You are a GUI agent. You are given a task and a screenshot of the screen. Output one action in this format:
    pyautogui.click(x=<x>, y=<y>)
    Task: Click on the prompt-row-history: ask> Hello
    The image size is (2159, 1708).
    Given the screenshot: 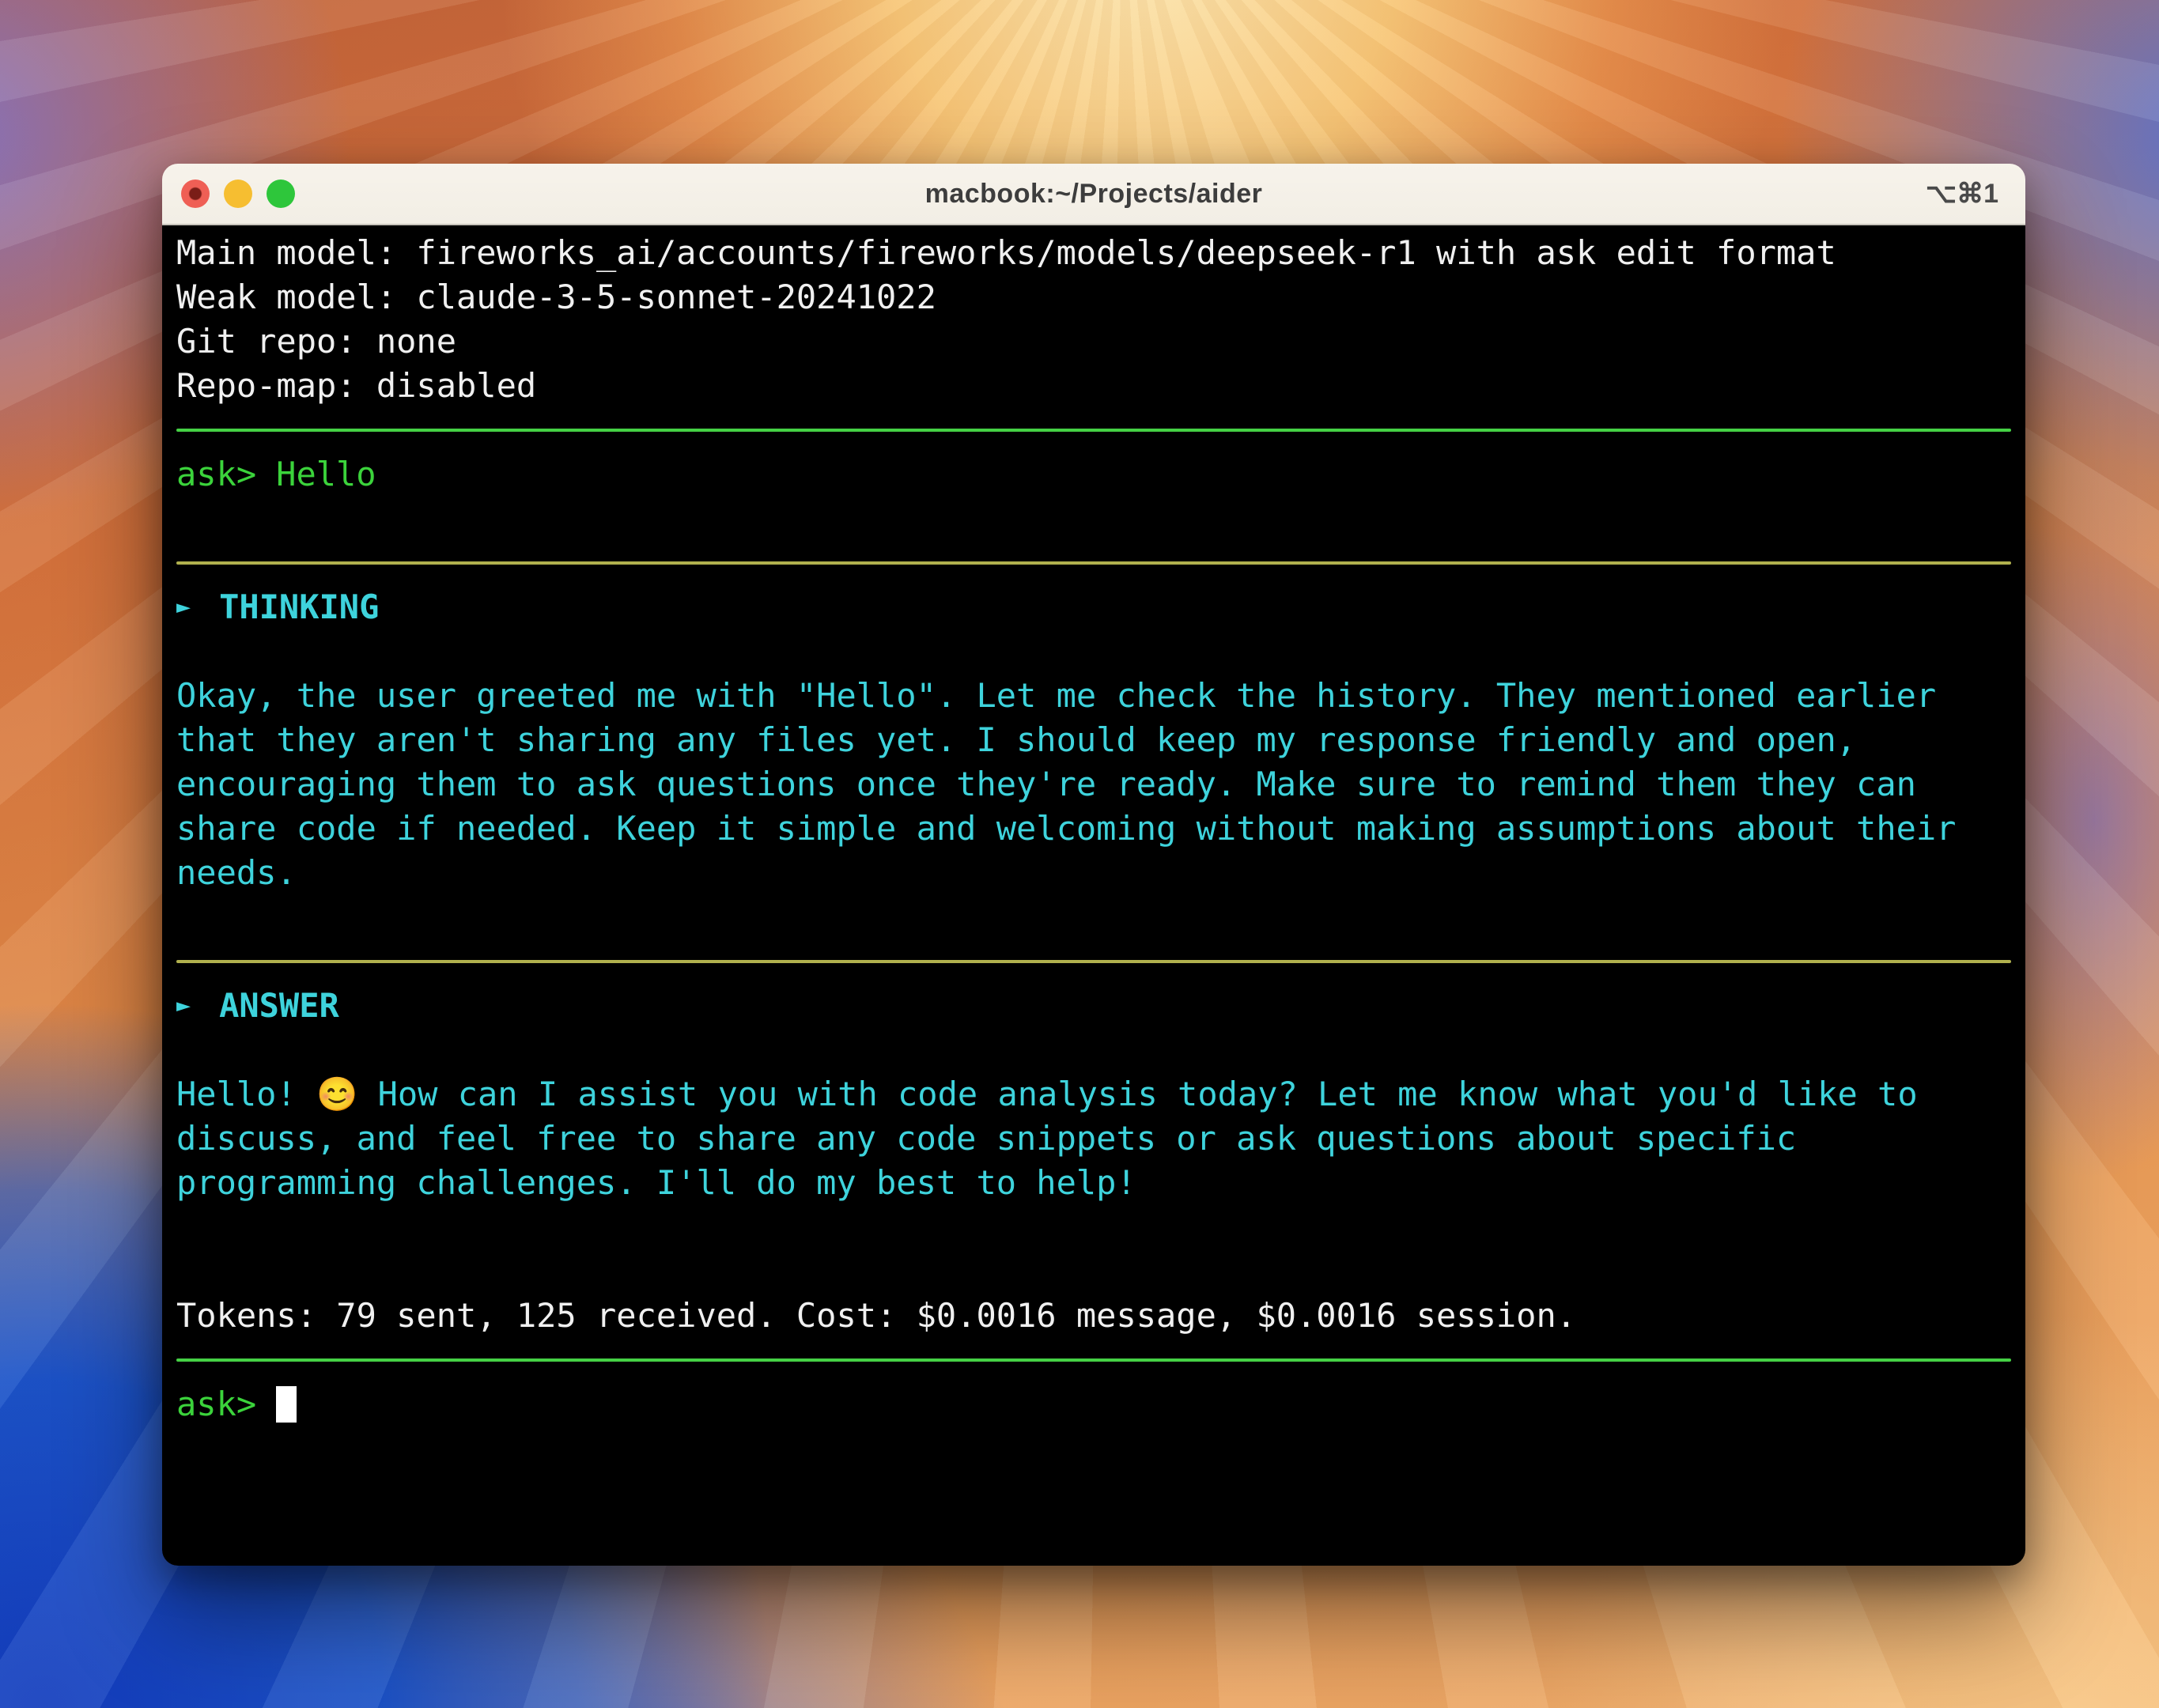 What is the action you would take?
    pyautogui.click(x=1093, y=474)
    